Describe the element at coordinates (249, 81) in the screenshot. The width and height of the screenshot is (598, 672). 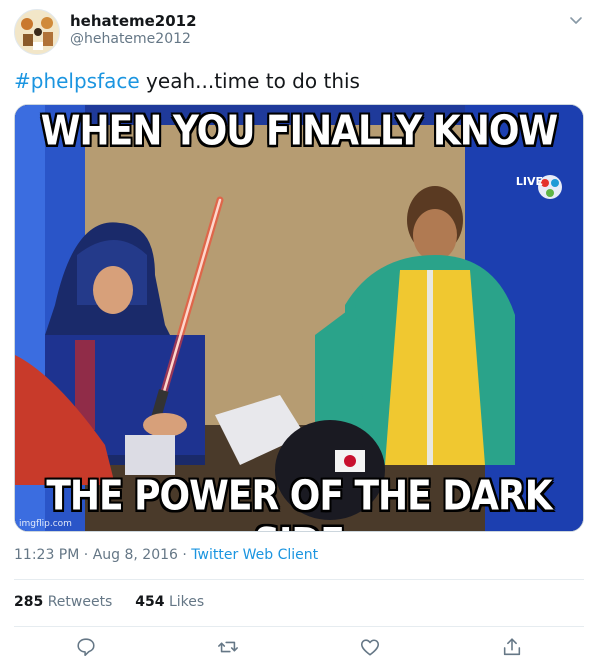
I see `tweet-body: yeah...time to do this` at that location.